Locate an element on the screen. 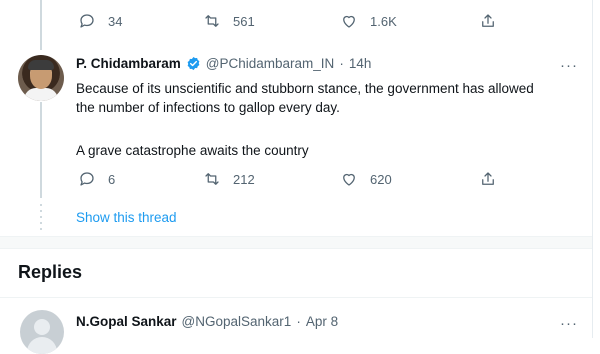 The image size is (600, 354). author-handle: @NGopalSankar1 is located at coordinates (237, 321).